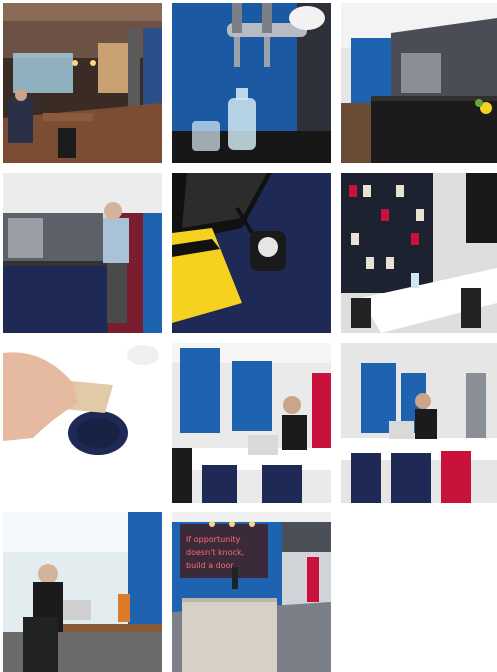 The width and height of the screenshot is (497, 672). What do you see at coordinates (82, 83) in the screenshot?
I see `photo-restaurant-interior` at bounding box center [82, 83].